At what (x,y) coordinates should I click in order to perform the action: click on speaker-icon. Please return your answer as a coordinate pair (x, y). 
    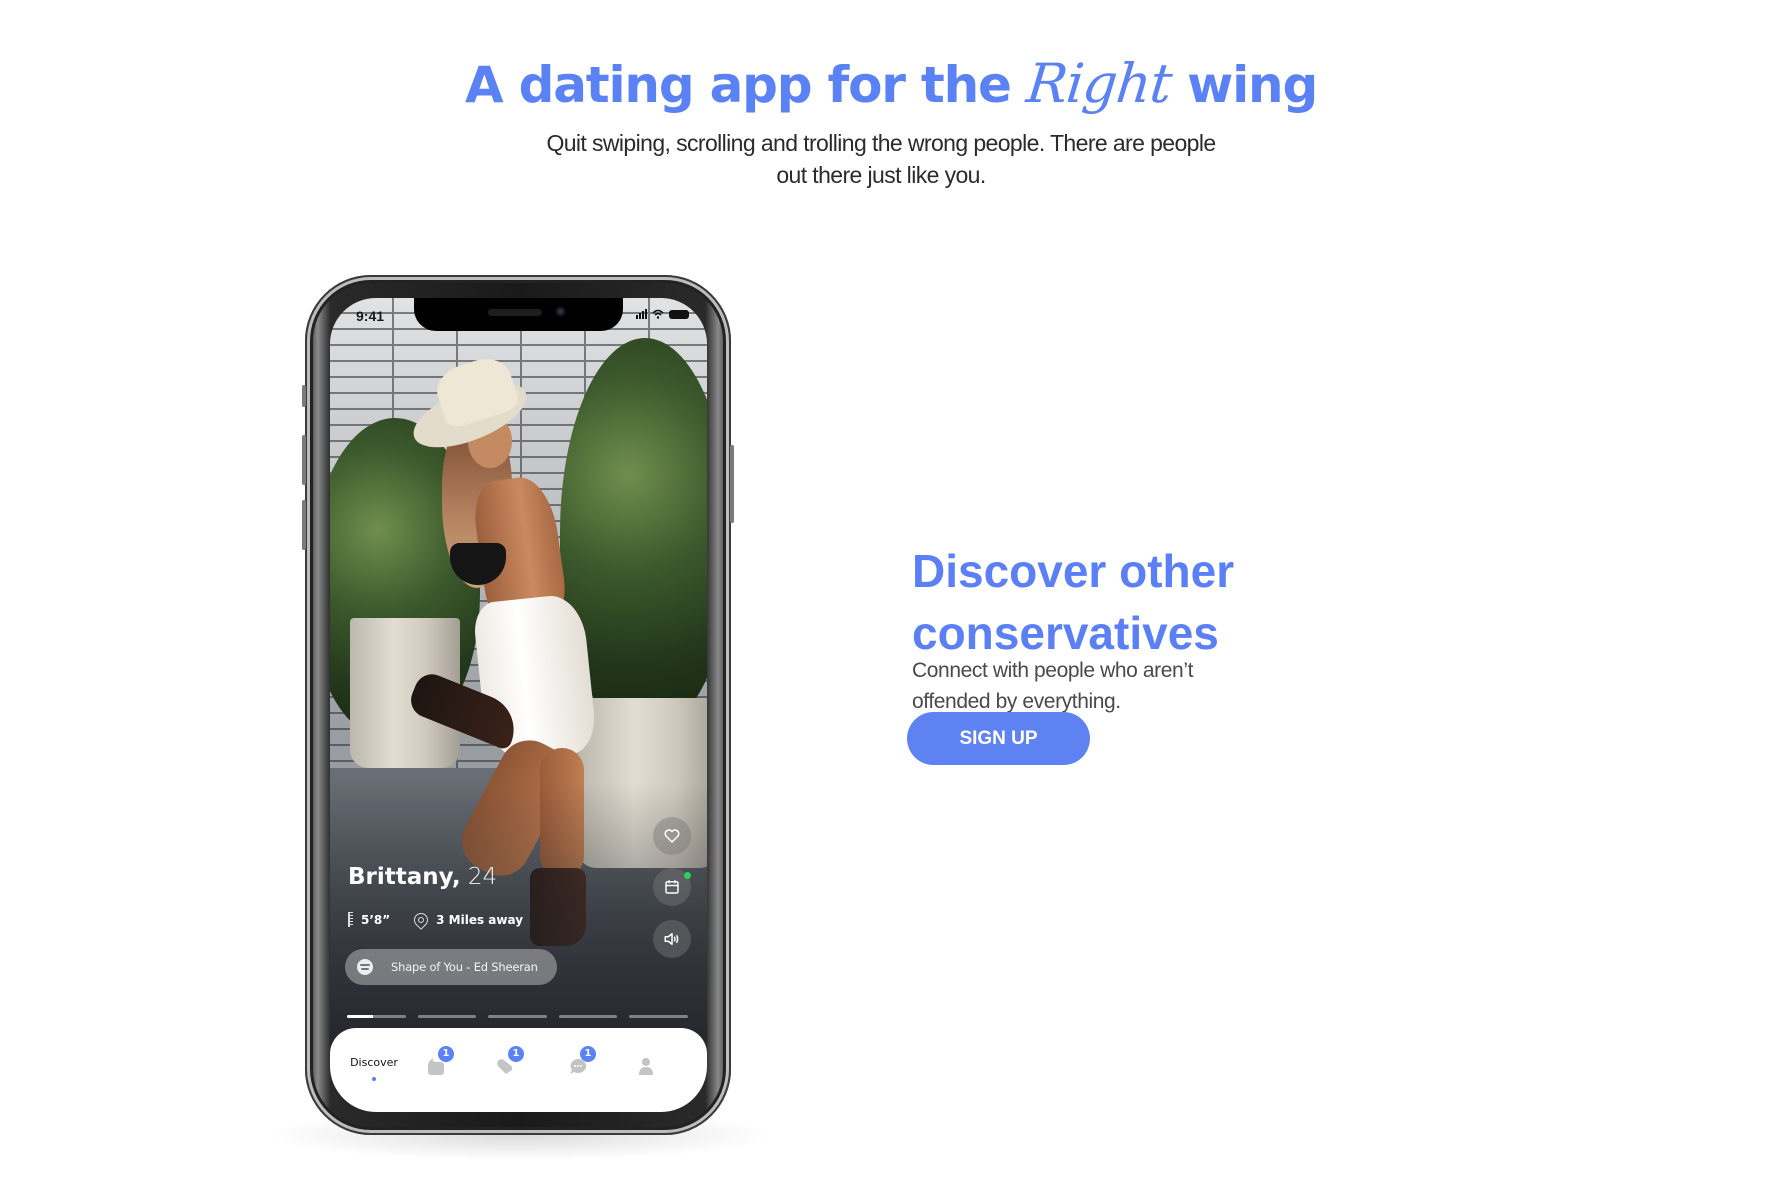
    Looking at the image, I should click on (671, 939).